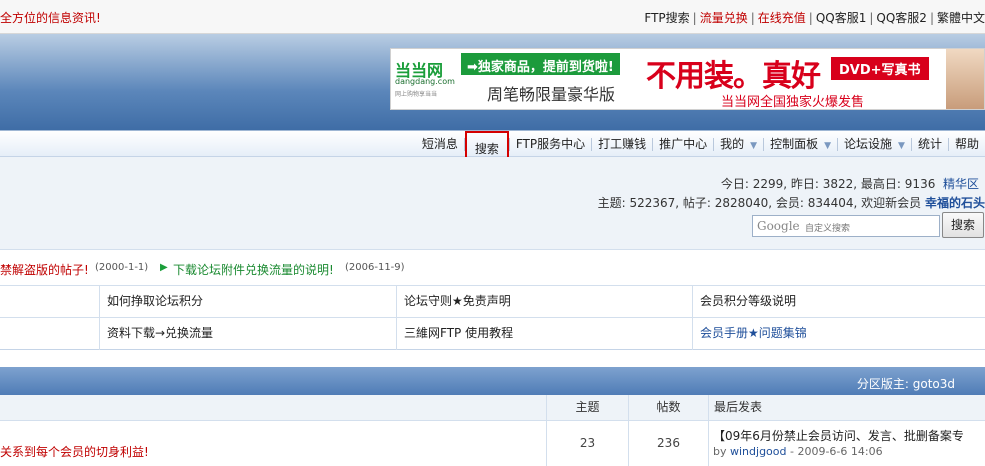 The height and width of the screenshot is (466, 985). What do you see at coordinates (164, 267) in the screenshot?
I see `triangle-right-icon: ▶` at bounding box center [164, 267].